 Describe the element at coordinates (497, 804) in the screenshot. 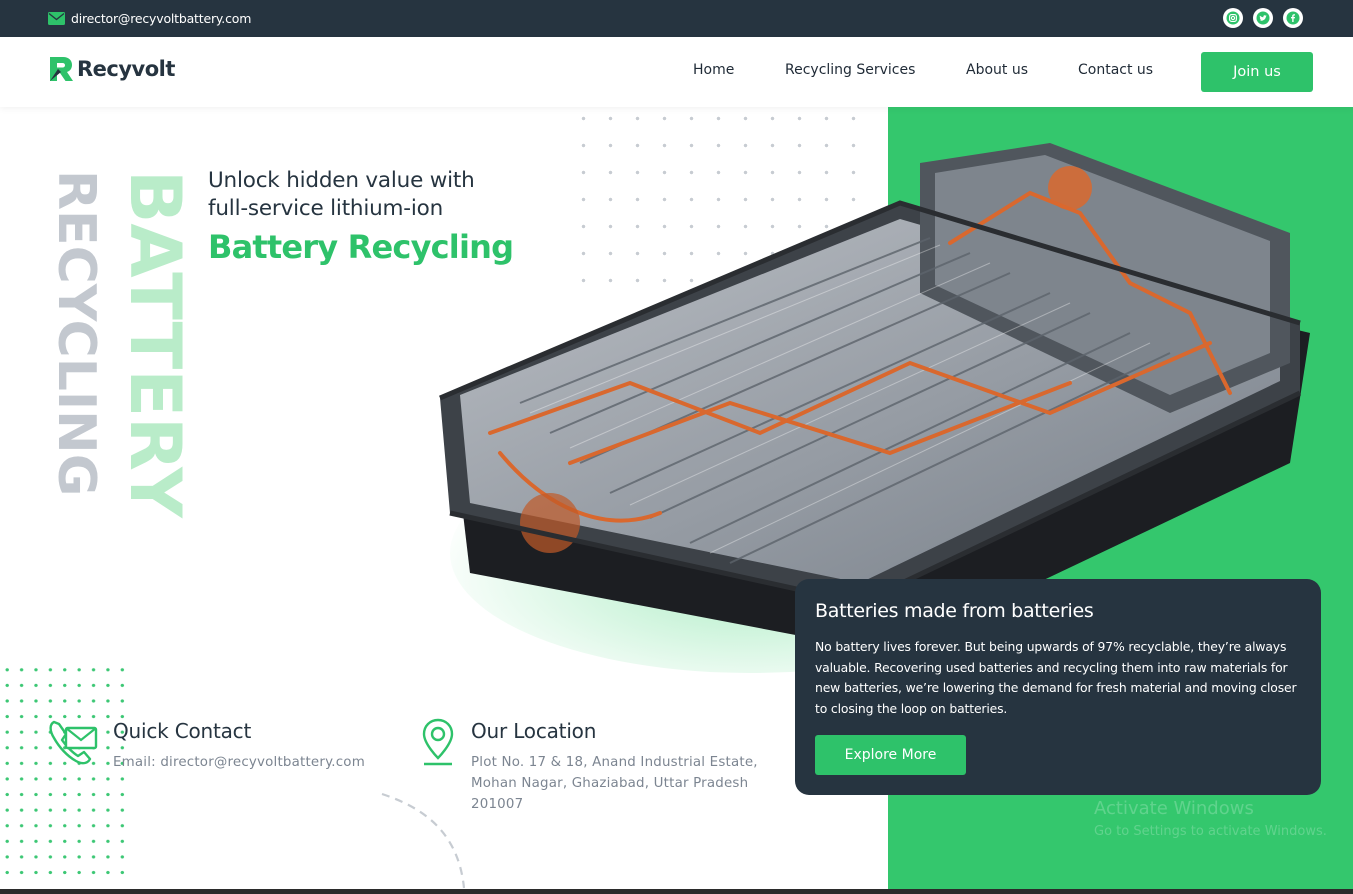

I see `location-address-line3: 201007` at that location.